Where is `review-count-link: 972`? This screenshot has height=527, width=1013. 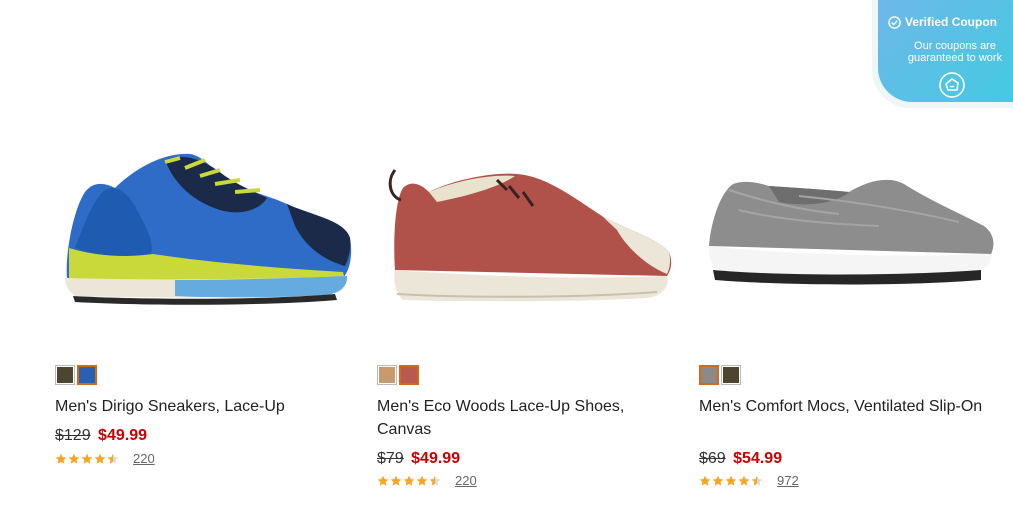
review-count-link: 972 is located at coordinates (788, 480).